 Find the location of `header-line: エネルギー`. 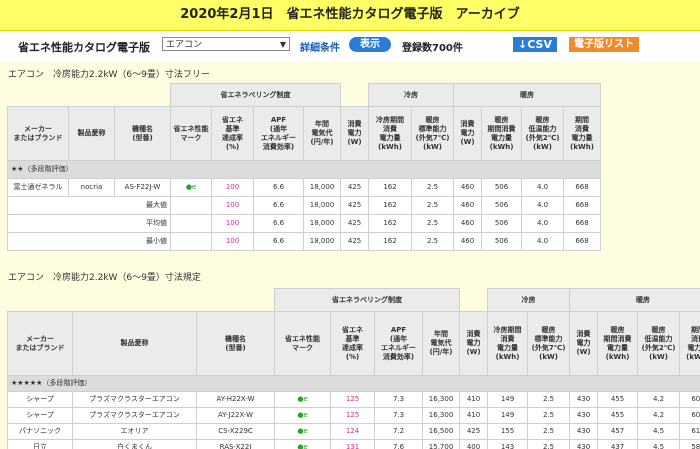

header-line: エネルギー is located at coordinates (279, 137).